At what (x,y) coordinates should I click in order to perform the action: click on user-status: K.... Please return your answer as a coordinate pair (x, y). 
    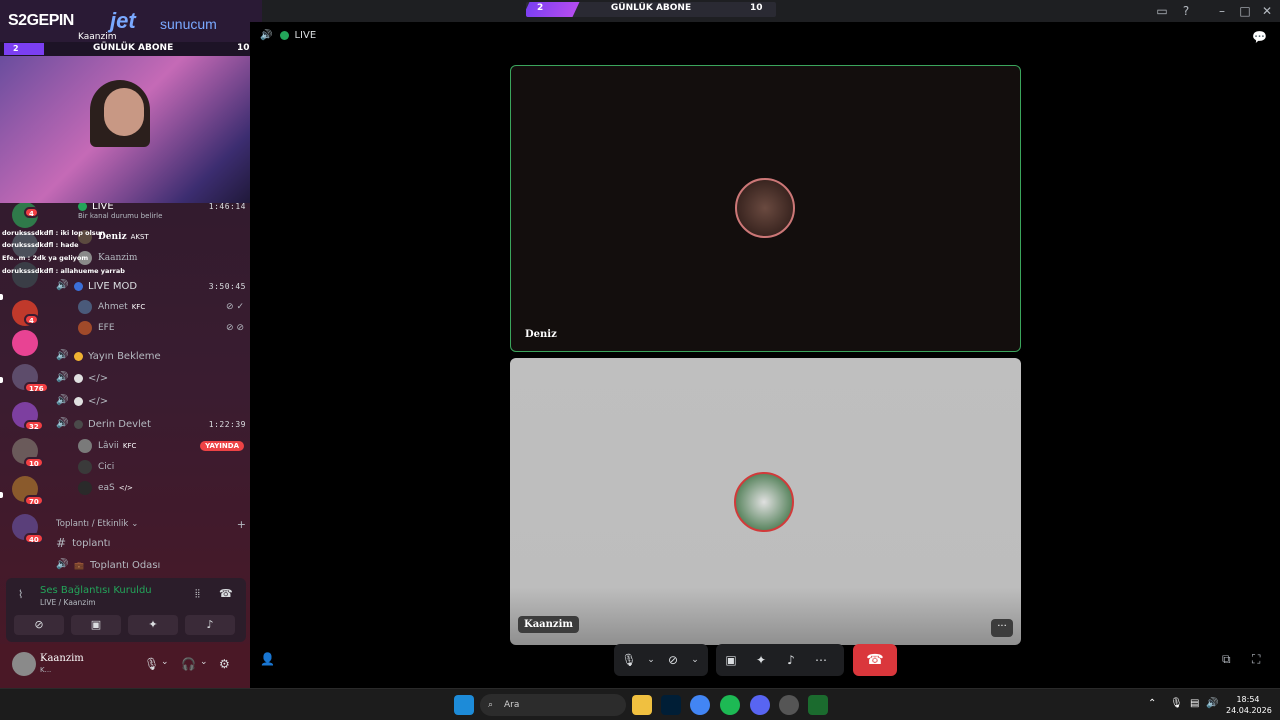
    Looking at the image, I should click on (46, 670).